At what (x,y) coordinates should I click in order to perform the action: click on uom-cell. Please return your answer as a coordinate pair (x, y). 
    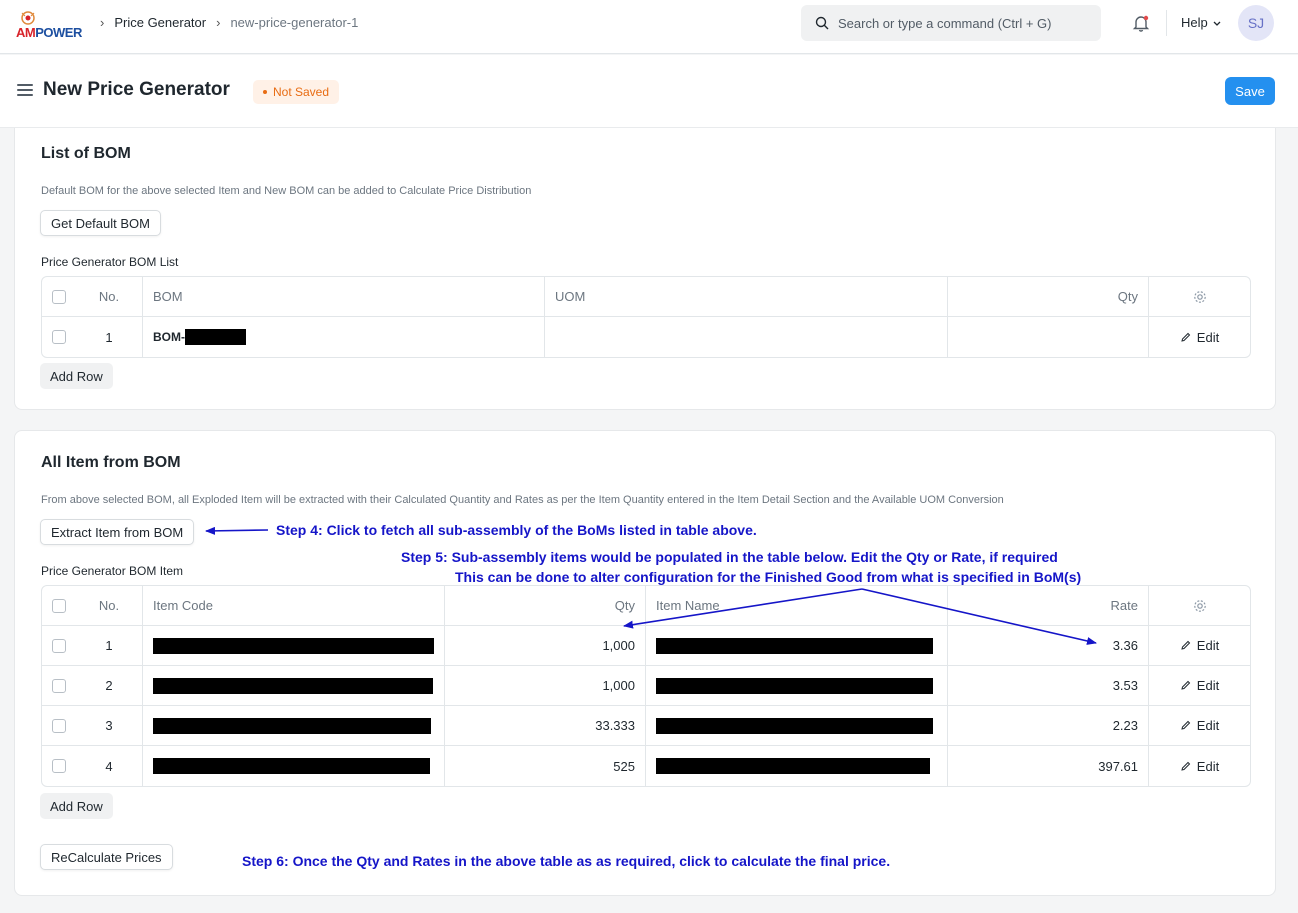
    Looking at the image, I should click on (746, 337).